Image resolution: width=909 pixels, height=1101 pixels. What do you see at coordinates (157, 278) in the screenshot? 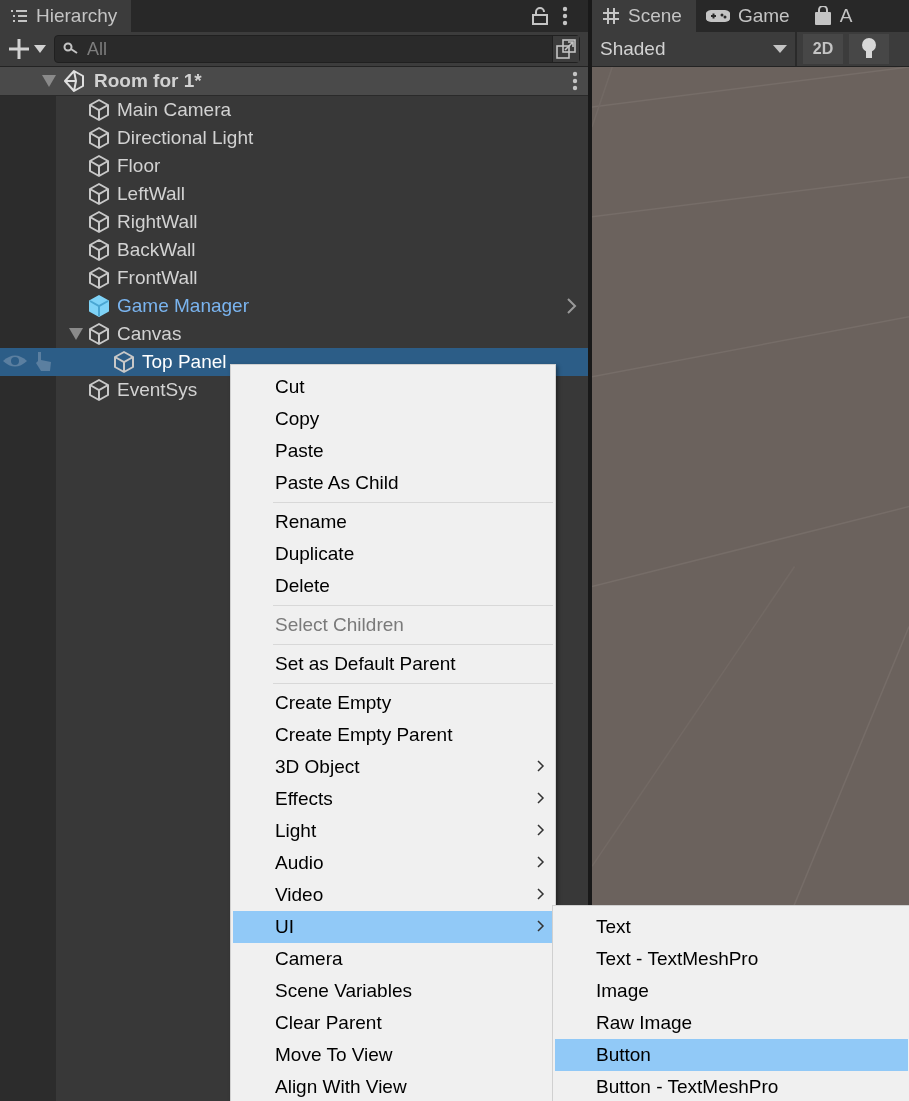
I see `object-name: FrontWall` at bounding box center [157, 278].